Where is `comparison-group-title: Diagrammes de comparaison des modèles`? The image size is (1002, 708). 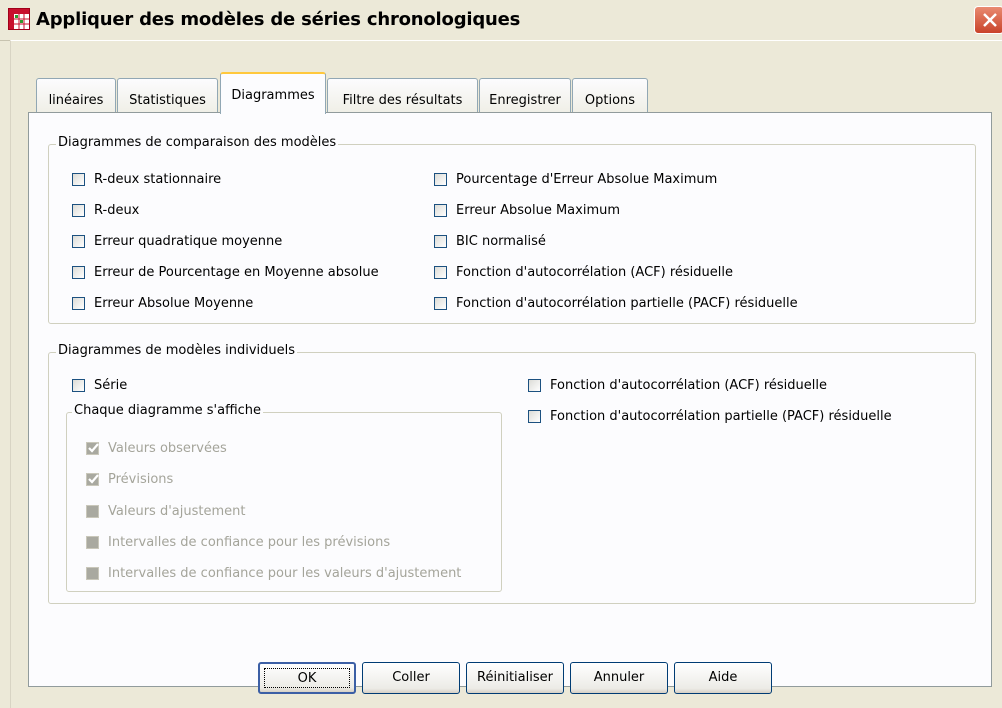 comparison-group-title: Diagrammes de comparaison des modèles is located at coordinates (197, 142).